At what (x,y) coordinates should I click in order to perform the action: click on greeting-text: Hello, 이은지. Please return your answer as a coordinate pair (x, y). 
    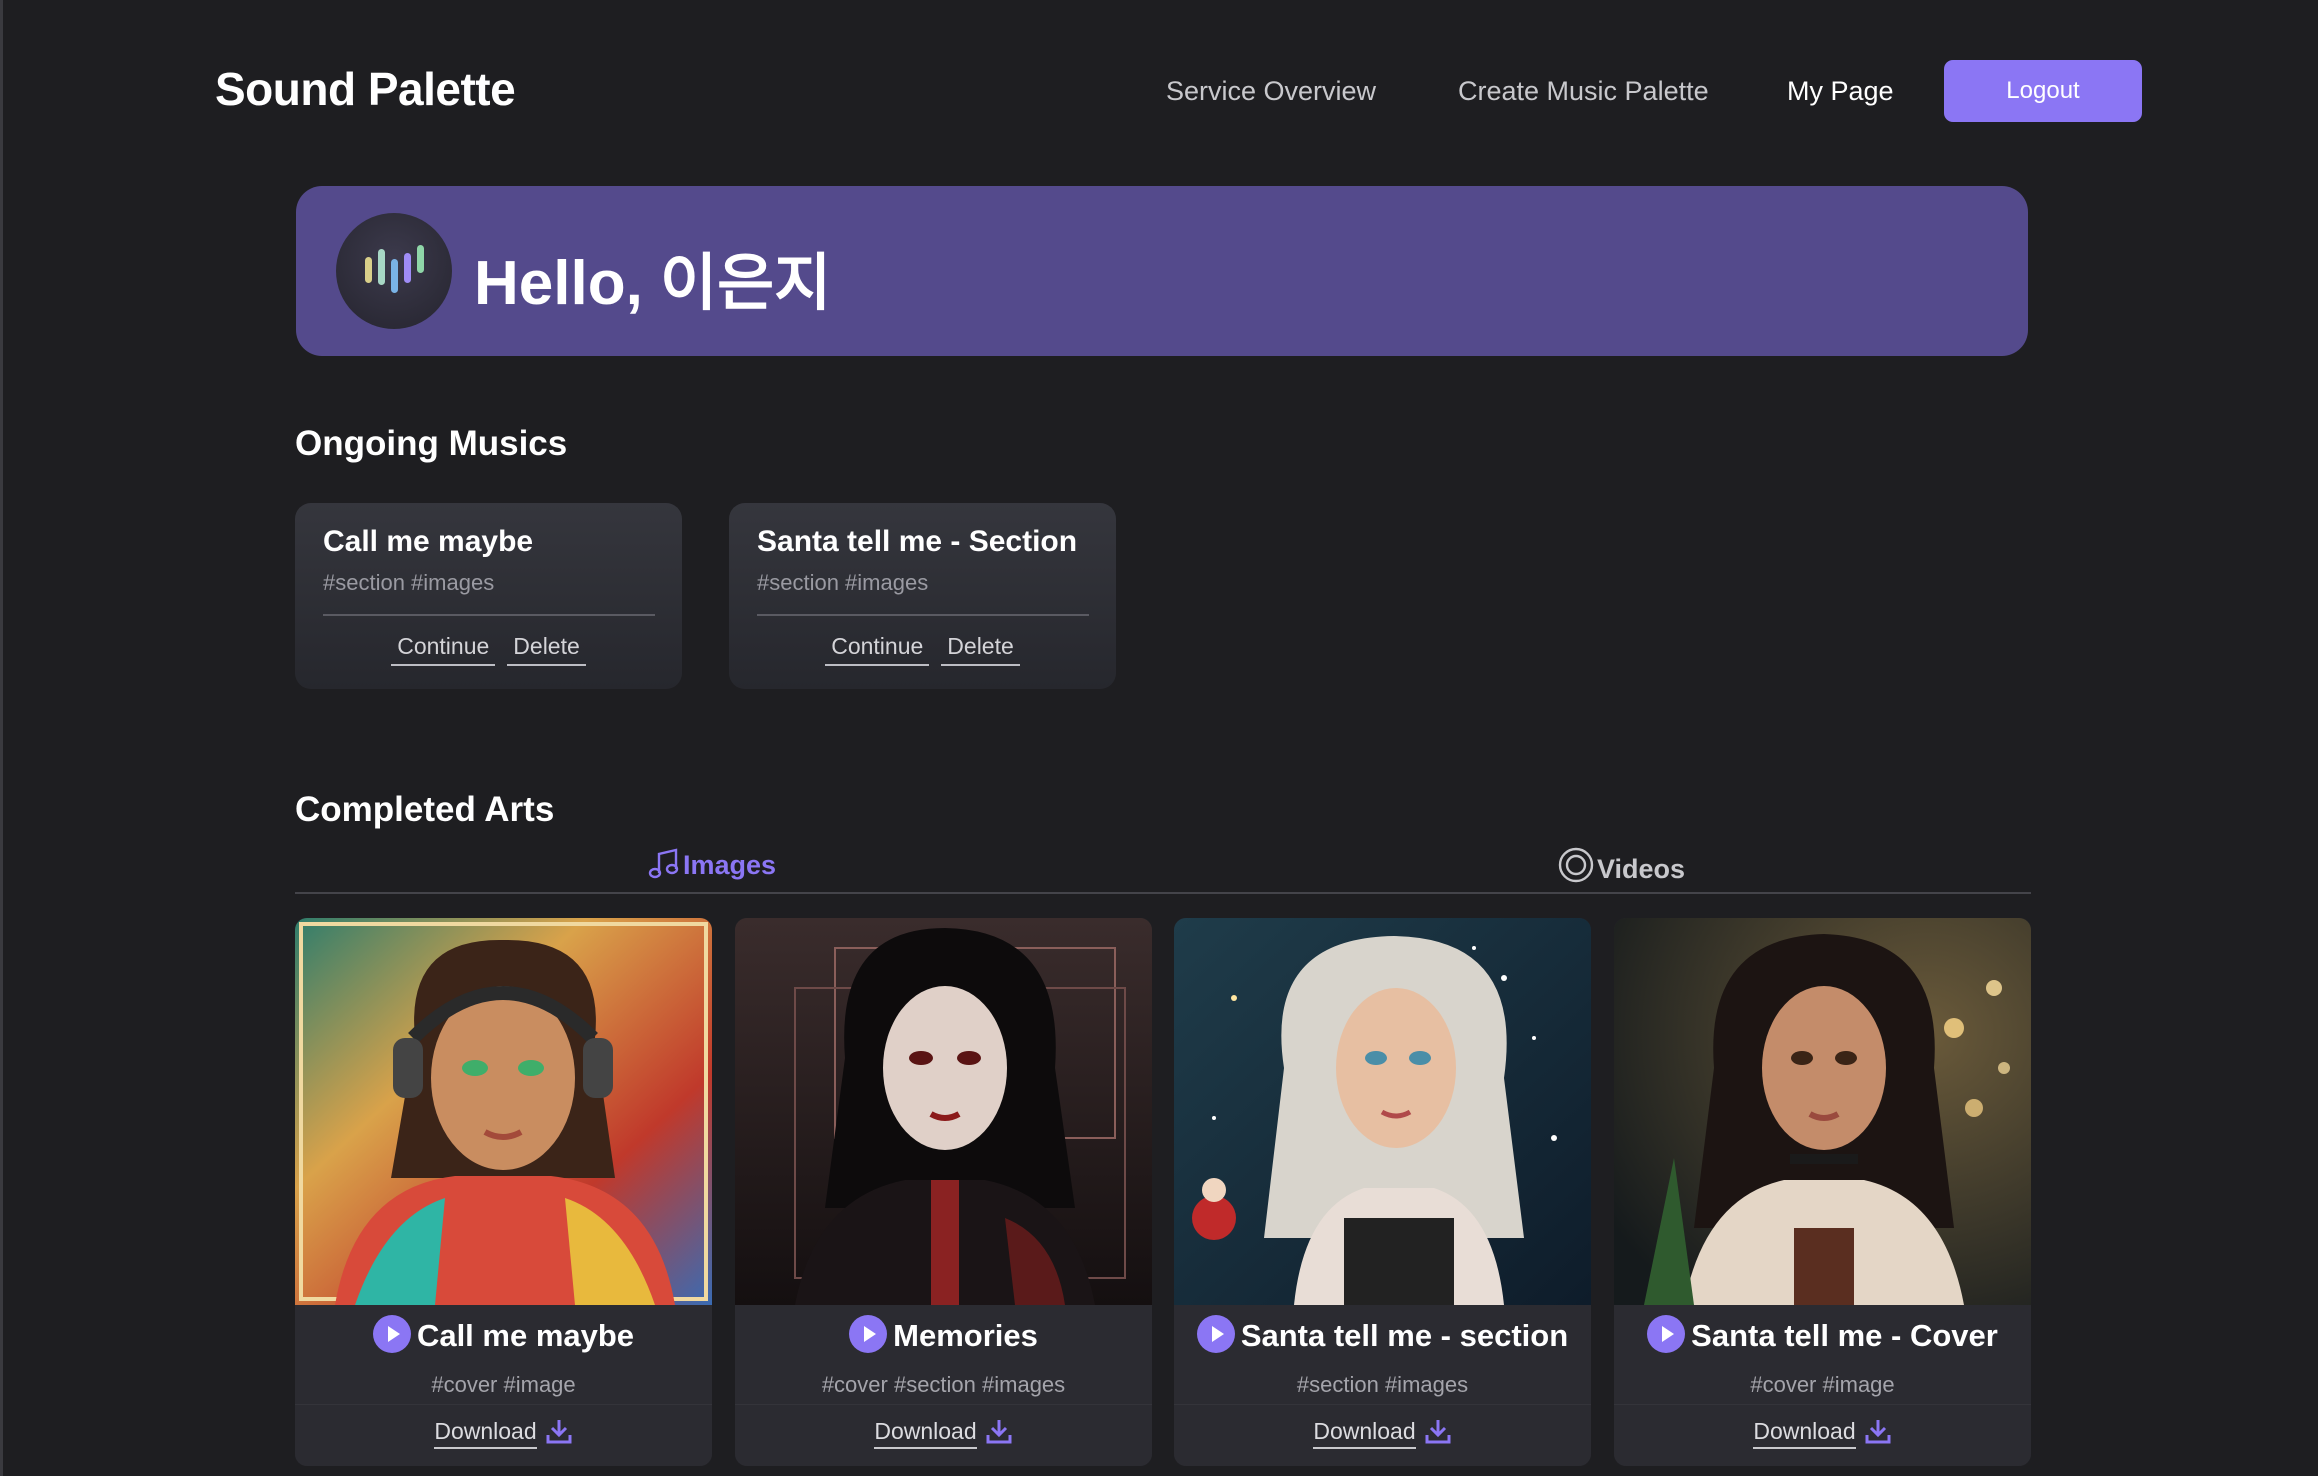
    Looking at the image, I should click on (653, 283).